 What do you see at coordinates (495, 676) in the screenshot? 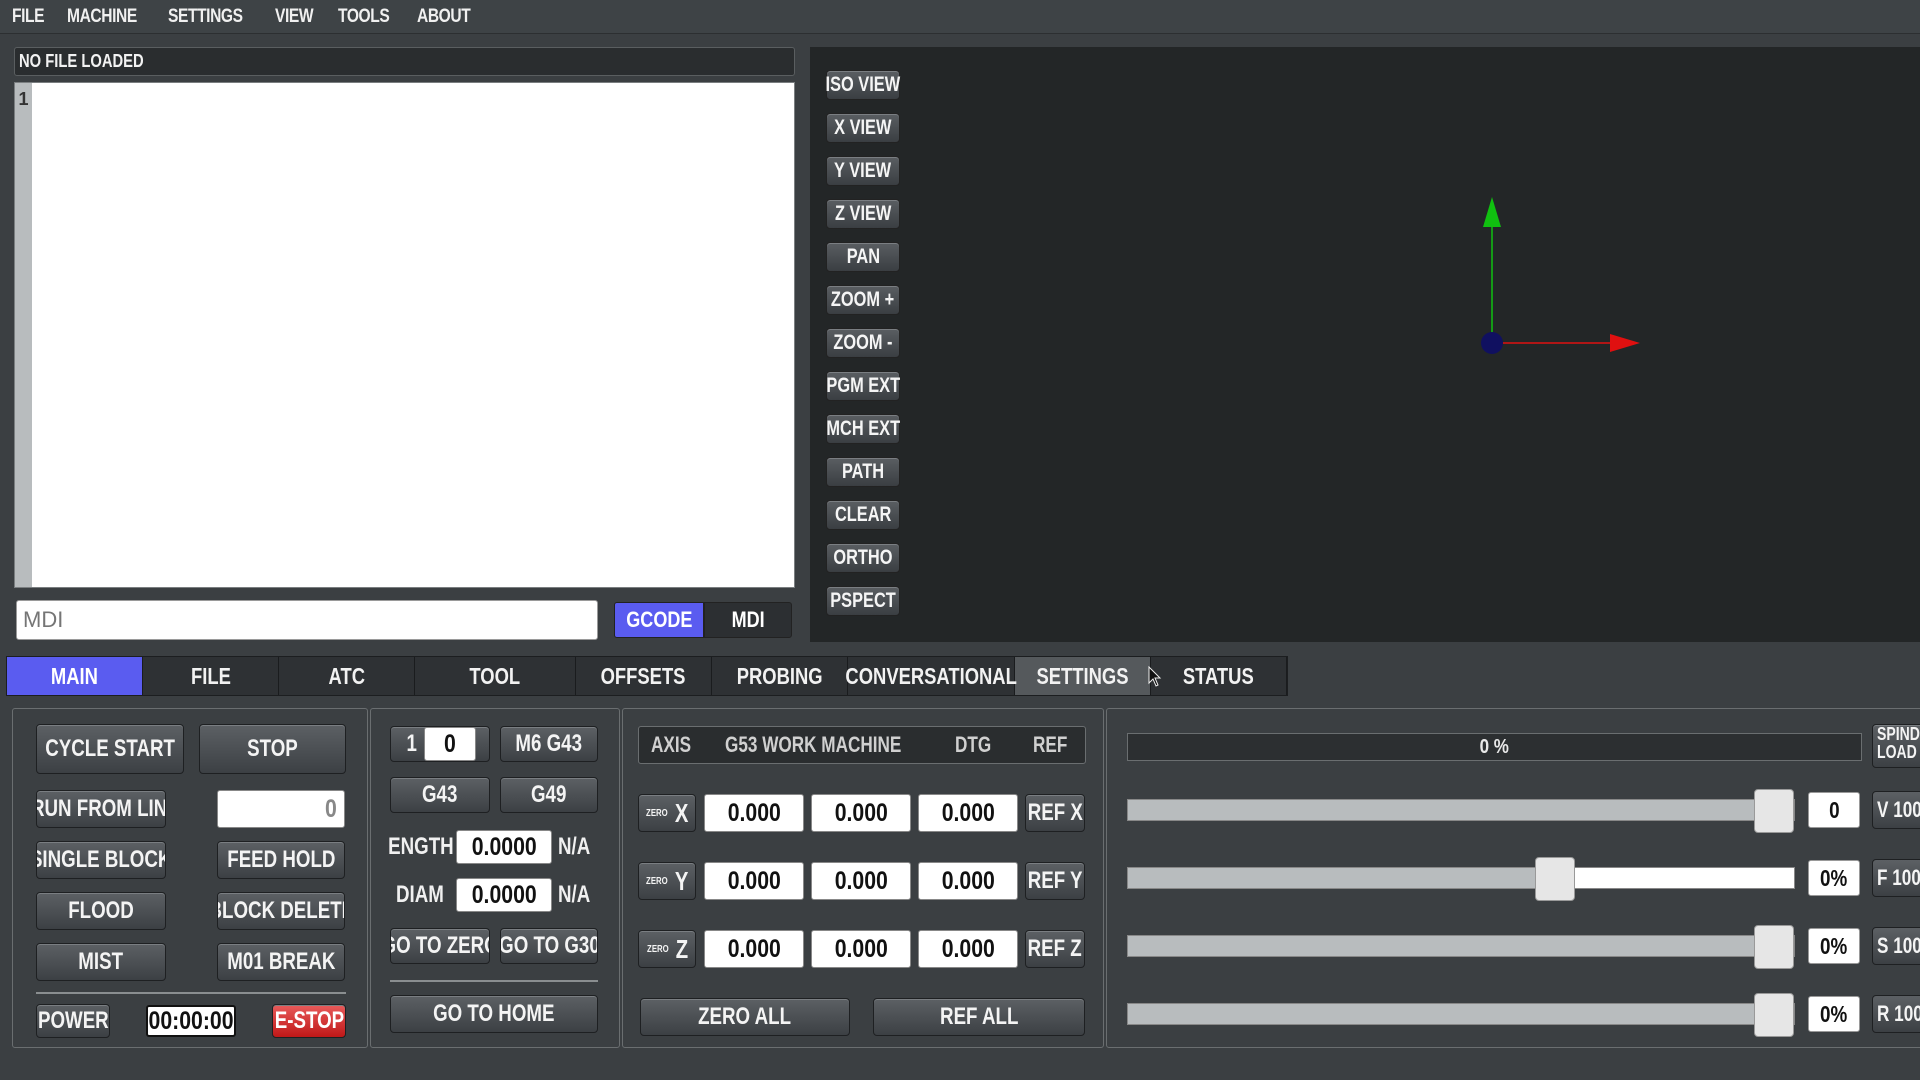
I see `tab-tool: TOOL` at bounding box center [495, 676].